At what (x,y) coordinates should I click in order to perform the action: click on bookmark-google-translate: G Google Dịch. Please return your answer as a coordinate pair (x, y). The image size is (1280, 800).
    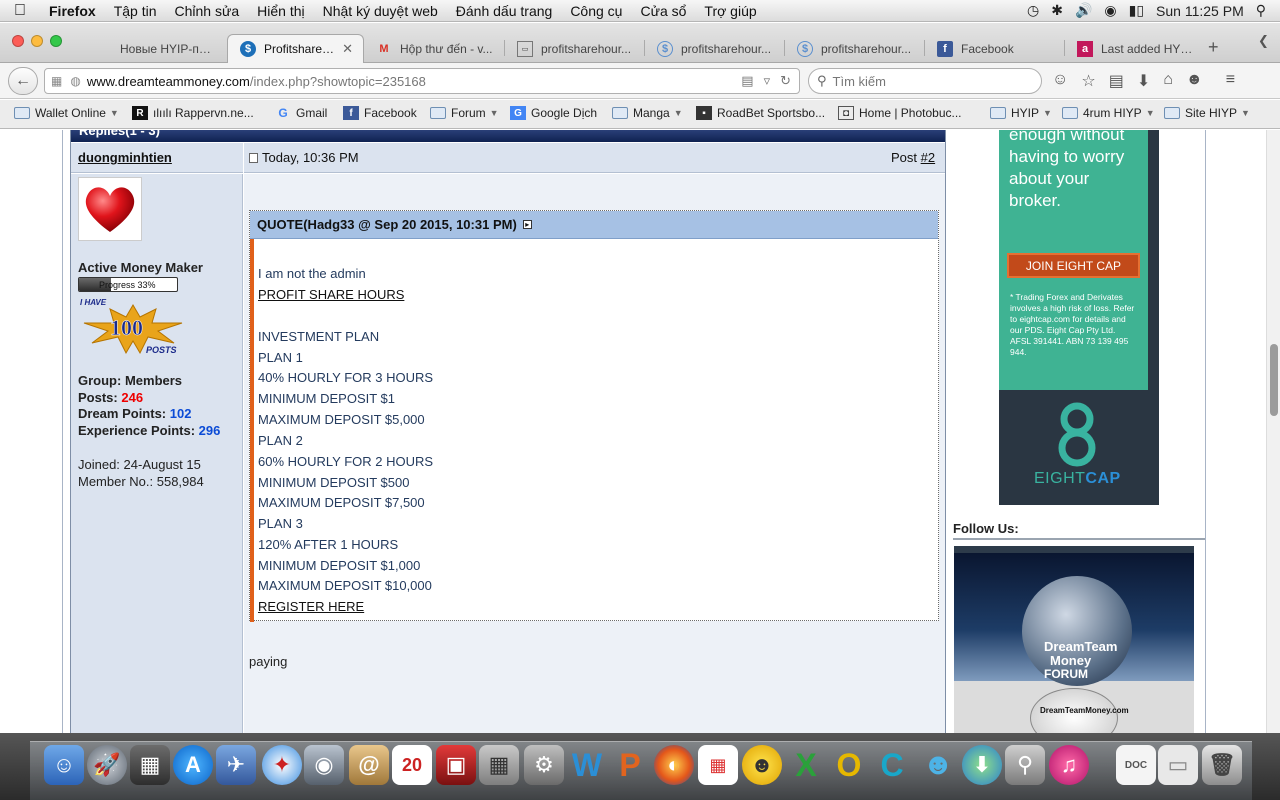
    Looking at the image, I should click on (553, 113).